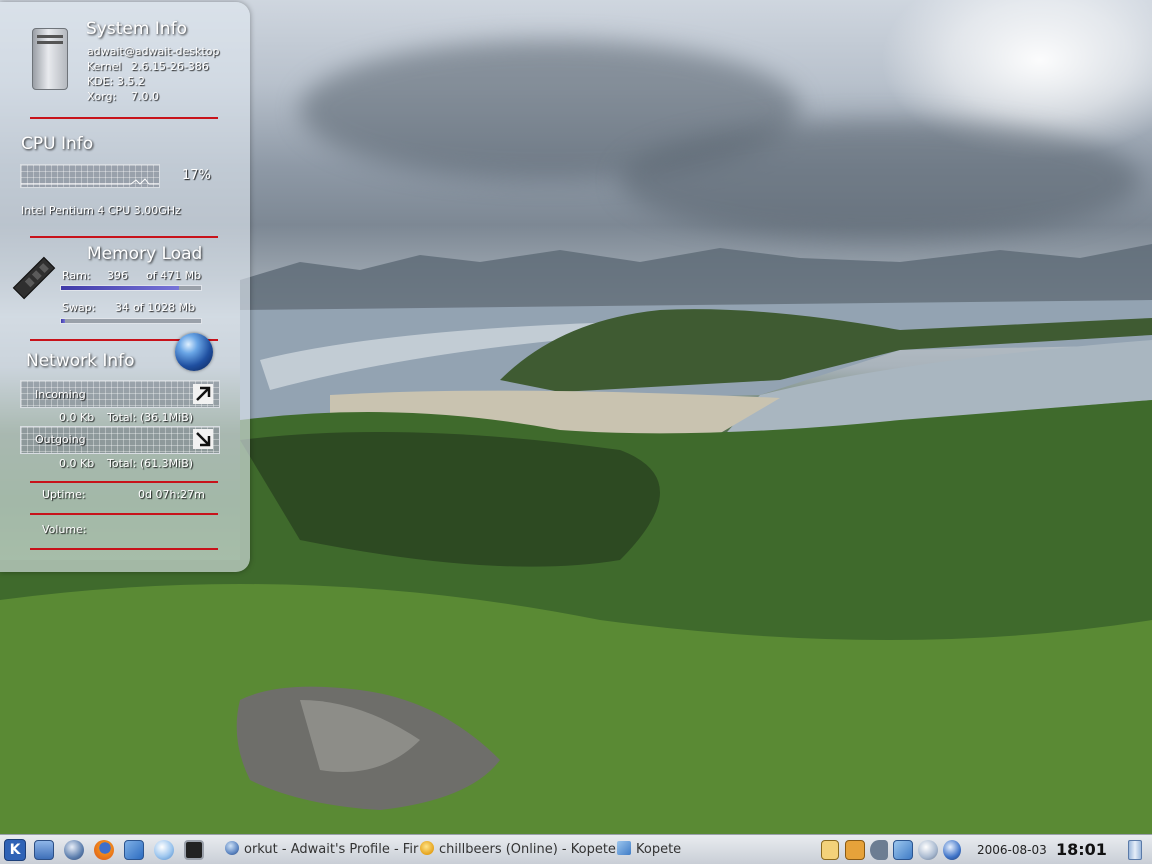  What do you see at coordinates (150, 463) in the screenshot?
I see `outgoing-total: Total: (61.3MiB)` at bounding box center [150, 463].